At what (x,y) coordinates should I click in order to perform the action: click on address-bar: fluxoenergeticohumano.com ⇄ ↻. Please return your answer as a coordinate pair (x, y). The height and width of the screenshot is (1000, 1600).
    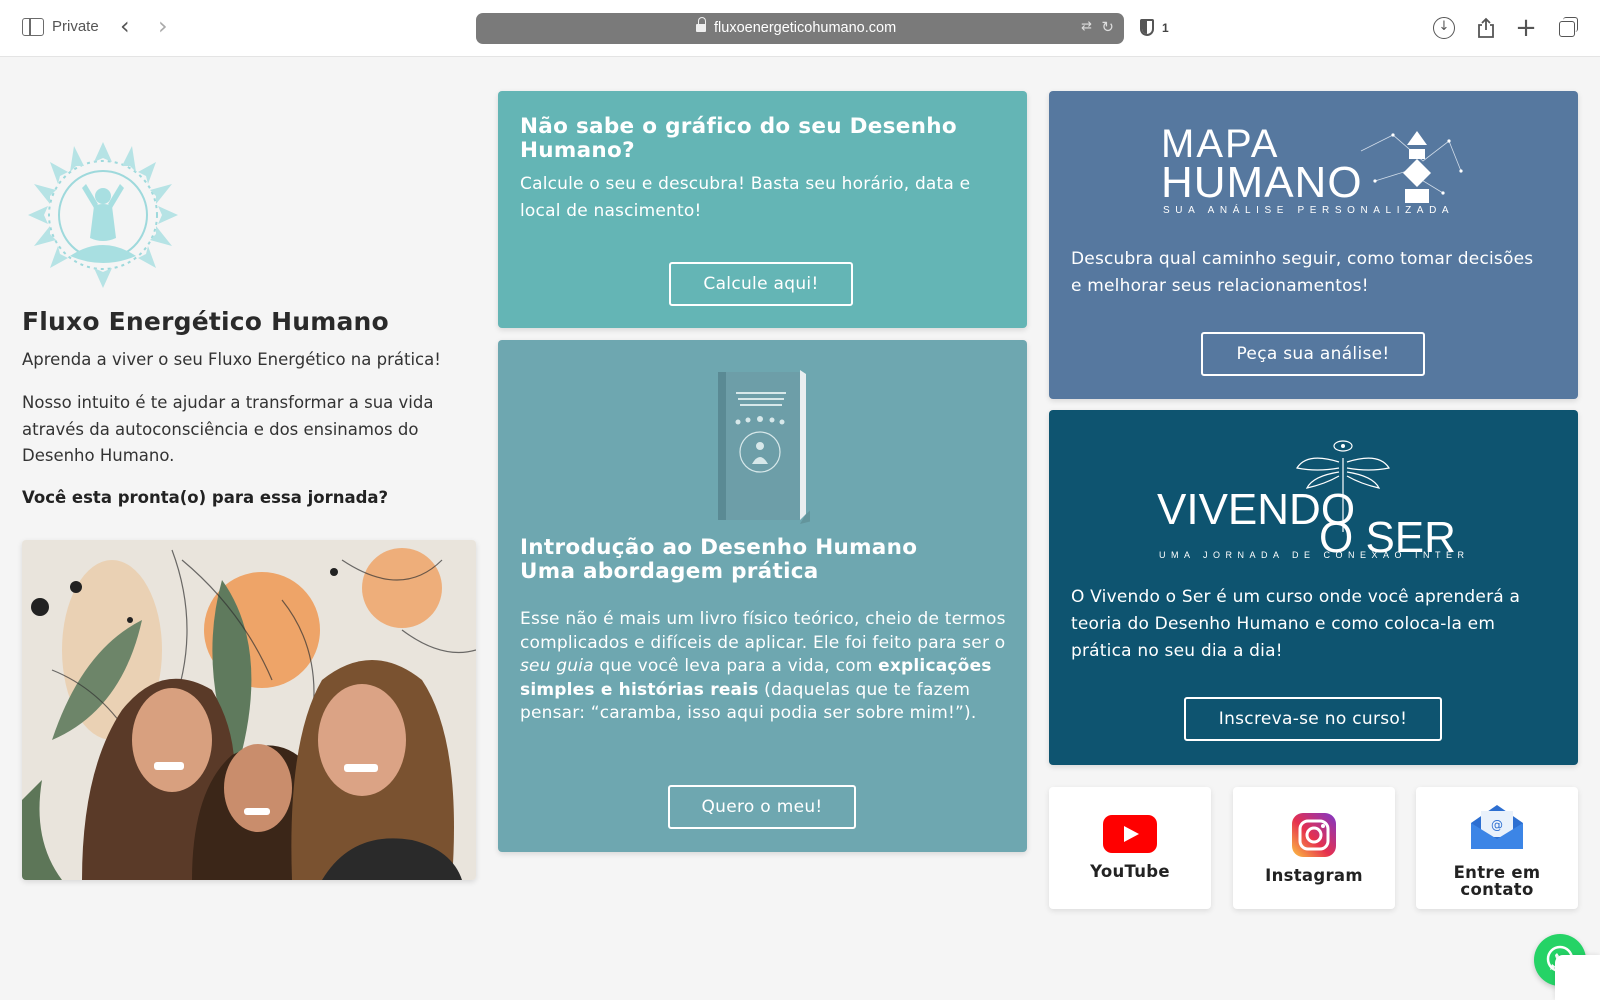
    Looking at the image, I should click on (800, 28).